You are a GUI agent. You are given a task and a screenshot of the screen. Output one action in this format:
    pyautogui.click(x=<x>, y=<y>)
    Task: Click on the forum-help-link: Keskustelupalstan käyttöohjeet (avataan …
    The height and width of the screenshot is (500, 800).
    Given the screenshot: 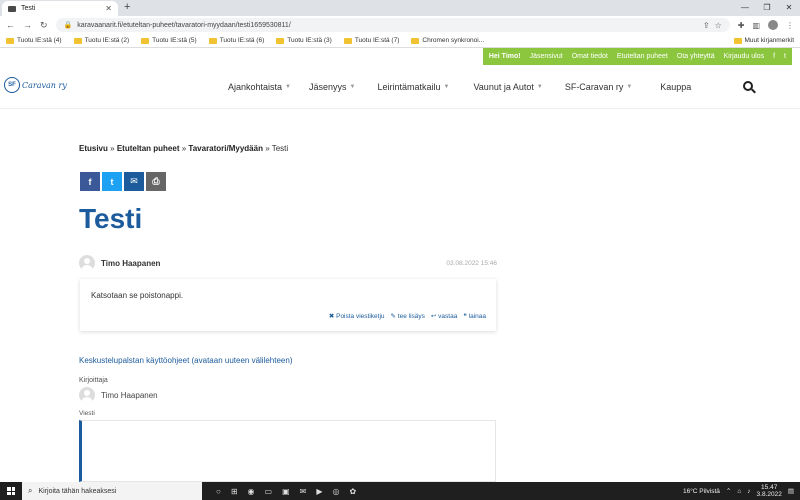 What is the action you would take?
    pyautogui.click(x=185, y=360)
    